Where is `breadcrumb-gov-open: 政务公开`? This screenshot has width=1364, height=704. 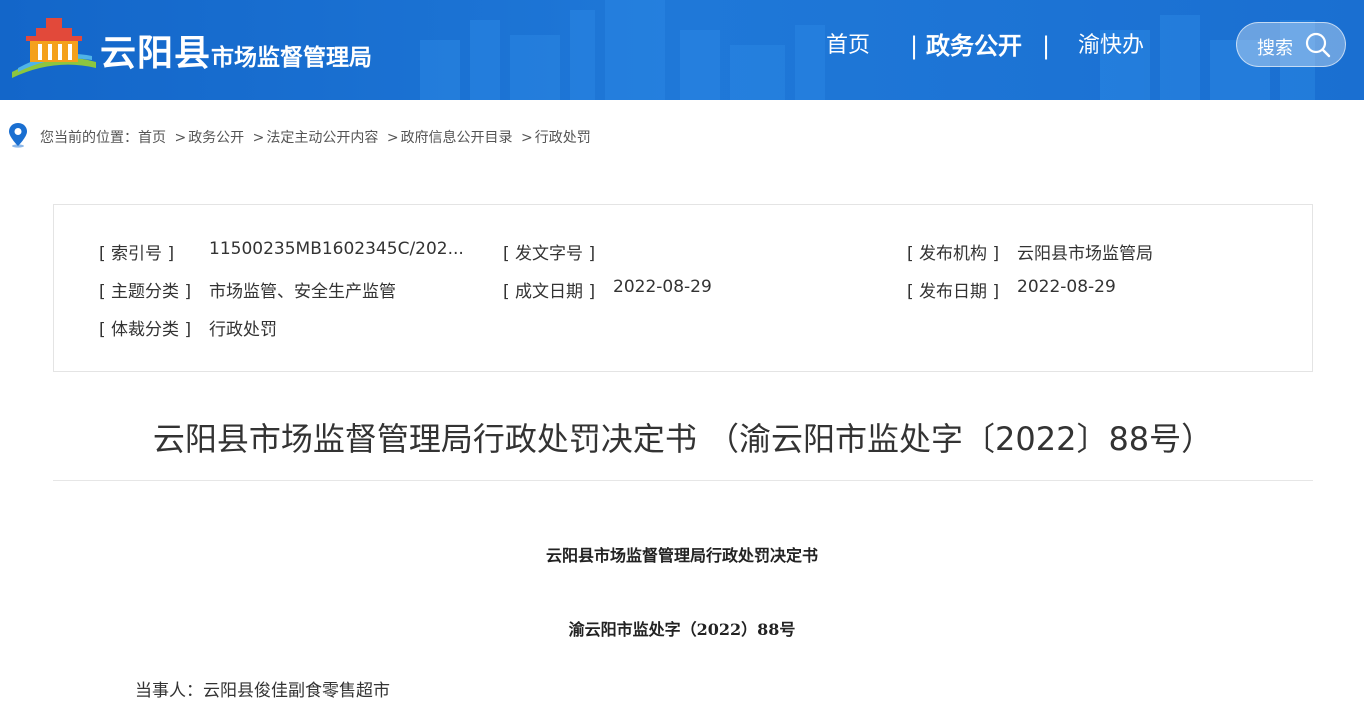
breadcrumb-gov-open: 政务公开 is located at coordinates (216, 138).